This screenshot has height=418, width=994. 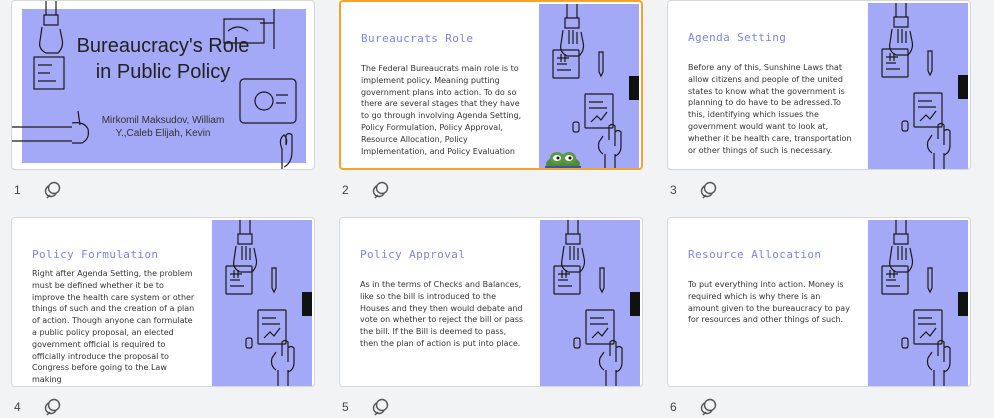 I want to click on title-illustration, so click(x=154, y=85).